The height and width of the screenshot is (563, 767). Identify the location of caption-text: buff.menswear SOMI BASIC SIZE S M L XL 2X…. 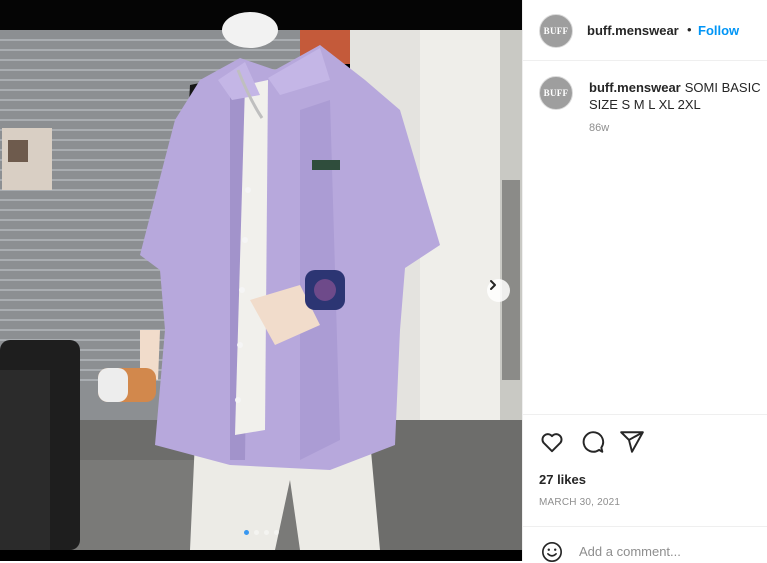
(678, 96).